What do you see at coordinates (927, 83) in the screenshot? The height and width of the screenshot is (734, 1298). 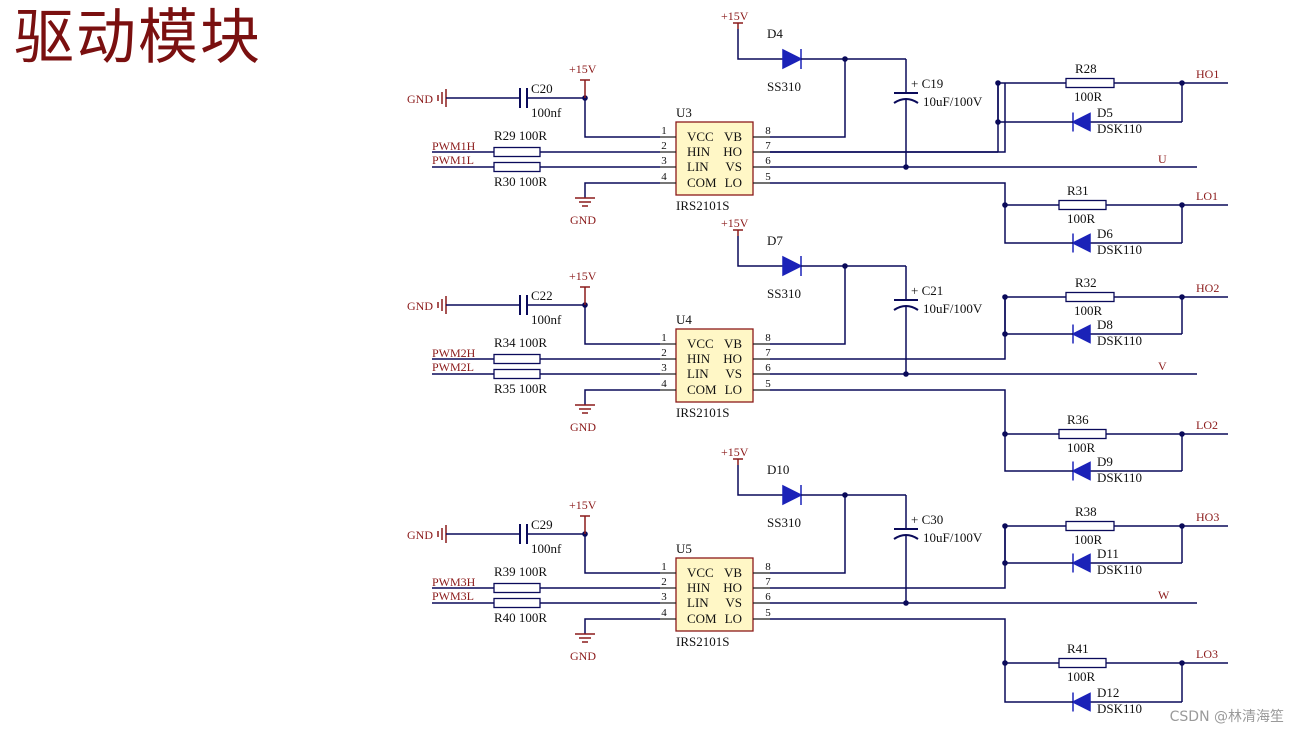 I see `cap-boot-ref: + C19` at bounding box center [927, 83].